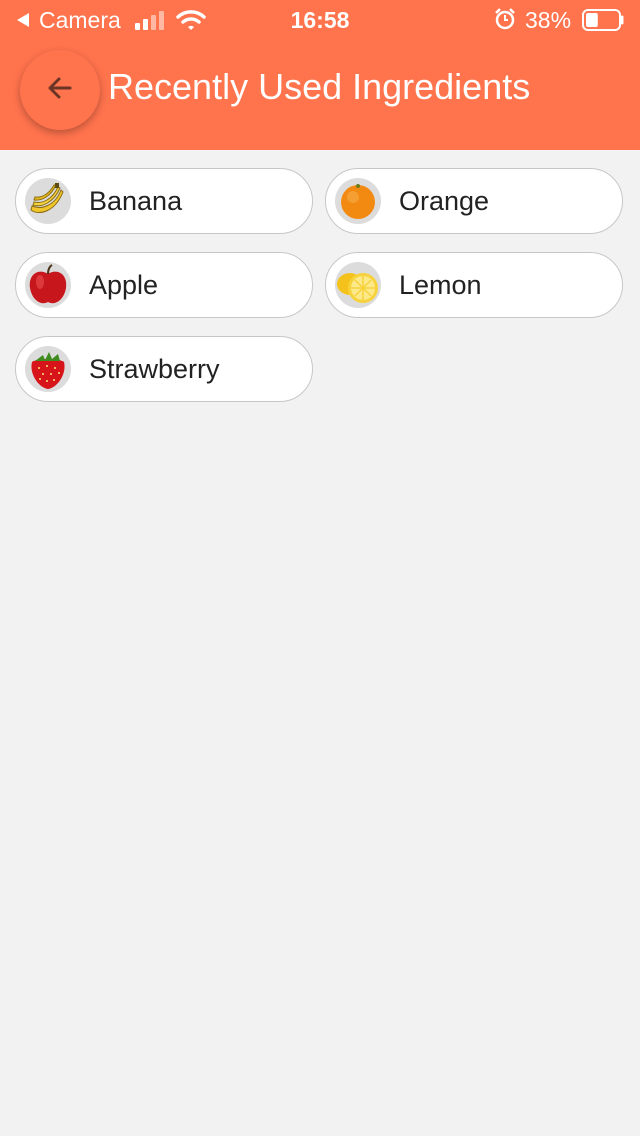  Describe the element at coordinates (358, 285) in the screenshot. I see `lemon-icon` at that location.